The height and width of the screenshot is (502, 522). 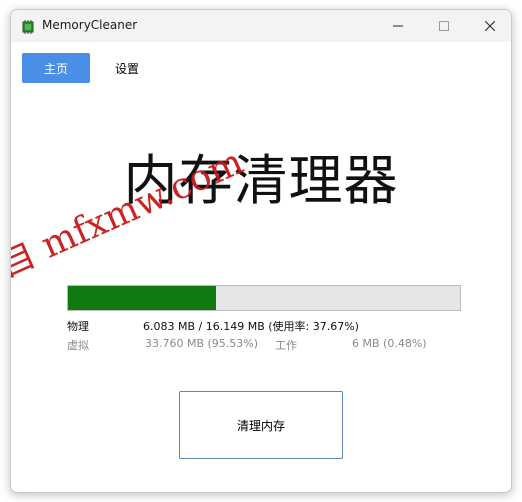 I want to click on minimize-icon, so click(x=398, y=26).